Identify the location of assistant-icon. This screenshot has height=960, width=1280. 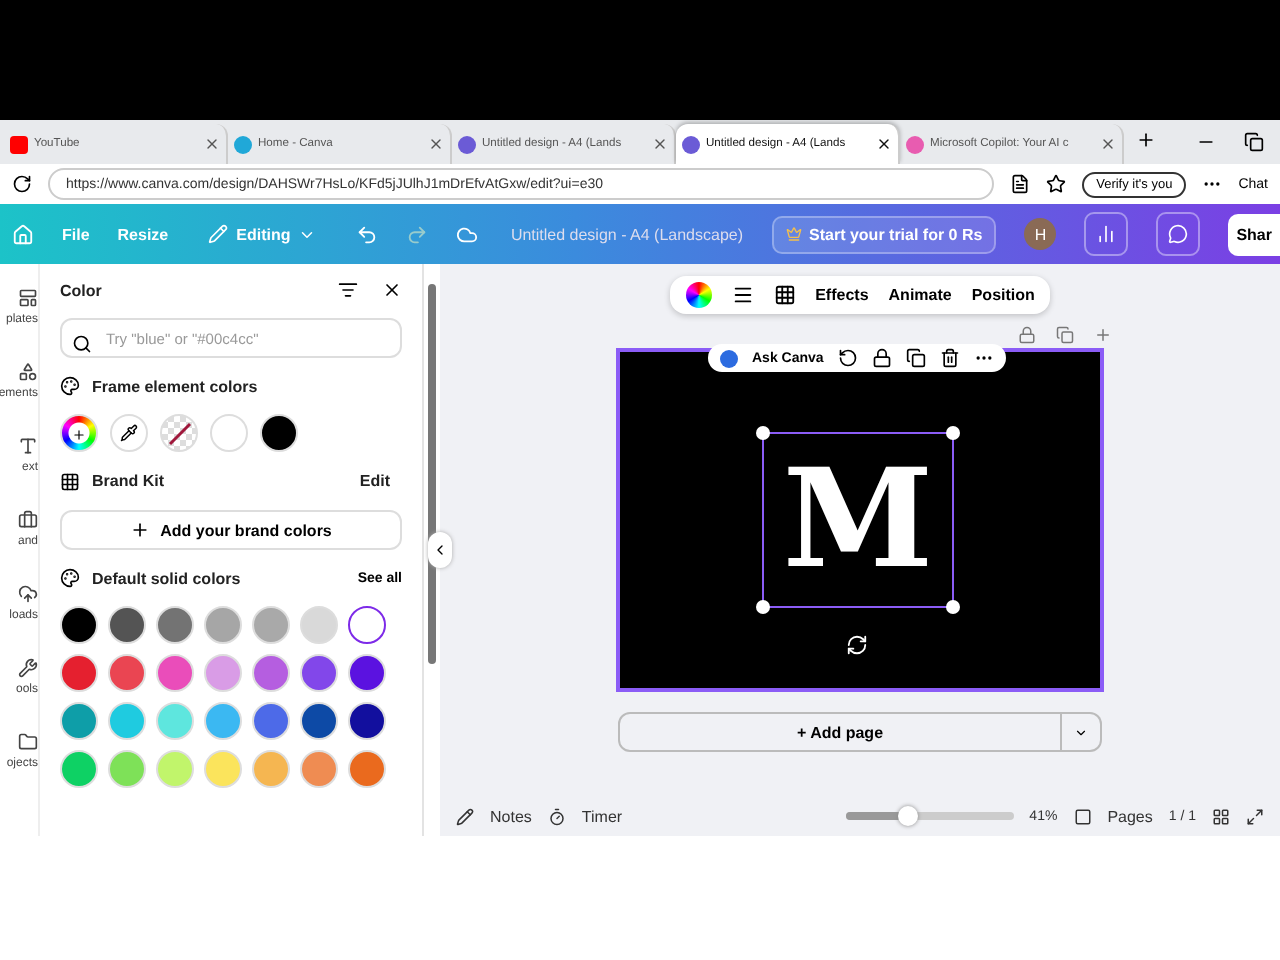
(729, 358).